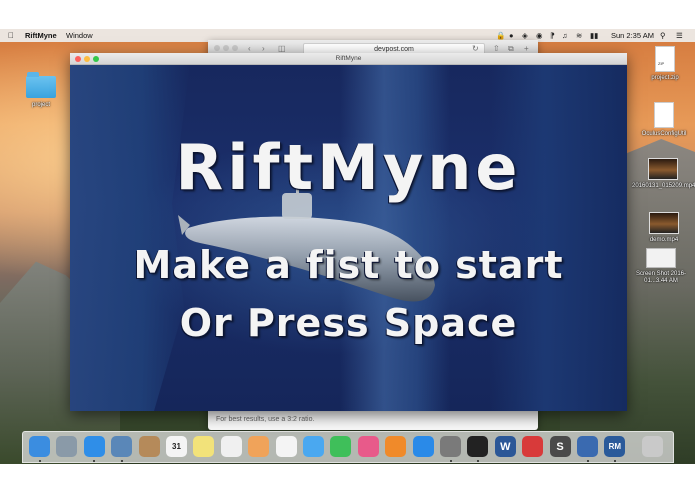 This screenshot has width=695, height=494. I want to click on desktop-icon-video-1: 20160131_015209.mp4, so click(663, 174).